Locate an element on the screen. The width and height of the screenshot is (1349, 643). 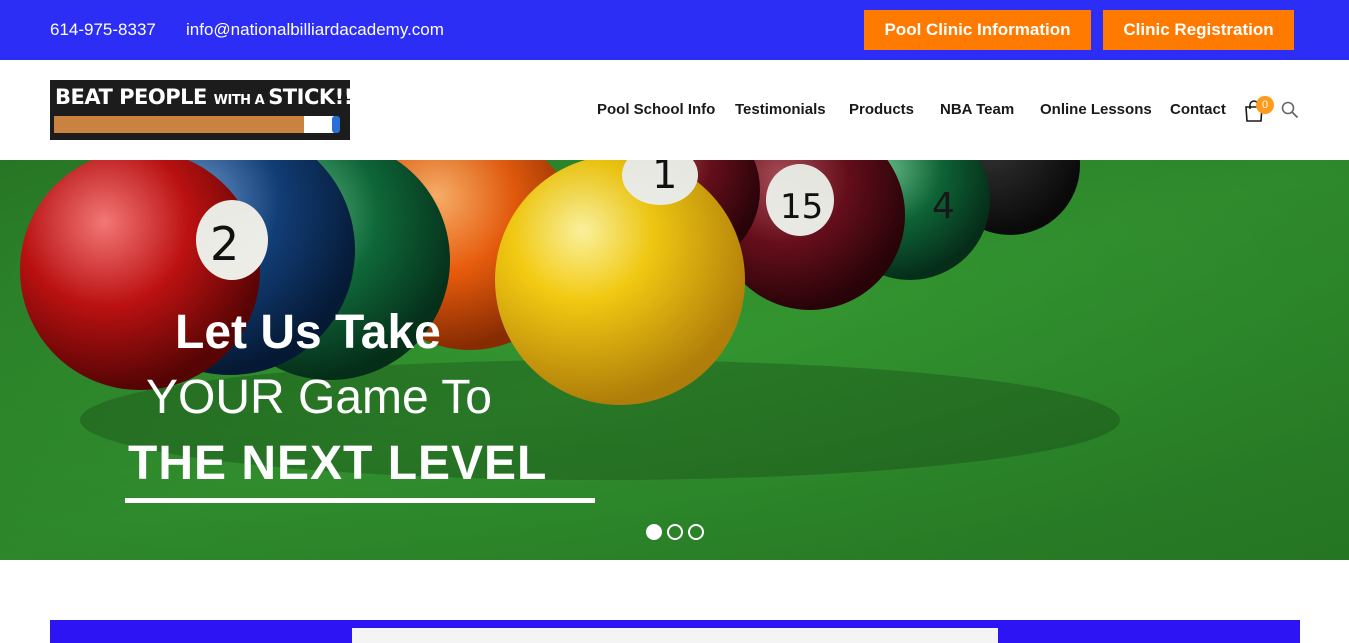
nav-testimonials: Testimonials is located at coordinates (780, 110).